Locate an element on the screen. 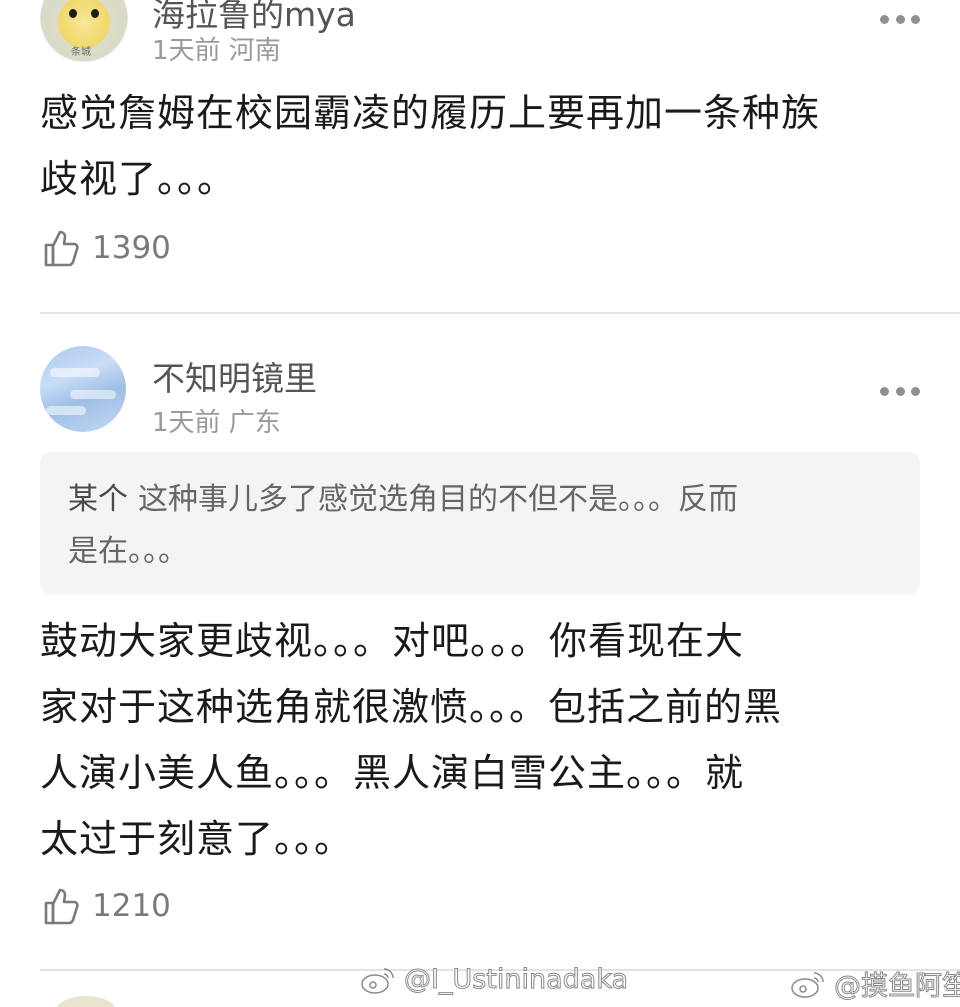  comment-text-line: 人演小美人鱼。。。黑人演白雪公主。。。就 is located at coordinates (392, 773).